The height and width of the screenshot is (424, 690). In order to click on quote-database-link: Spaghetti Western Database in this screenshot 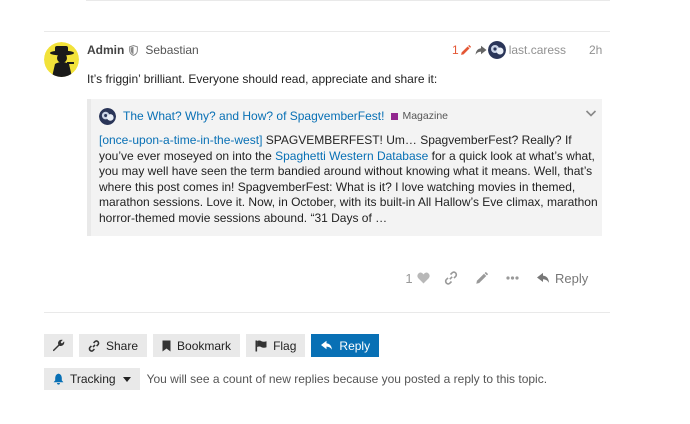, I will do `click(351, 156)`.